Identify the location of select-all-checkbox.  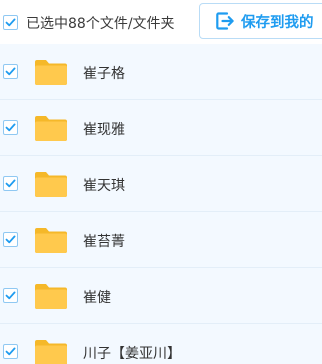
(10, 22).